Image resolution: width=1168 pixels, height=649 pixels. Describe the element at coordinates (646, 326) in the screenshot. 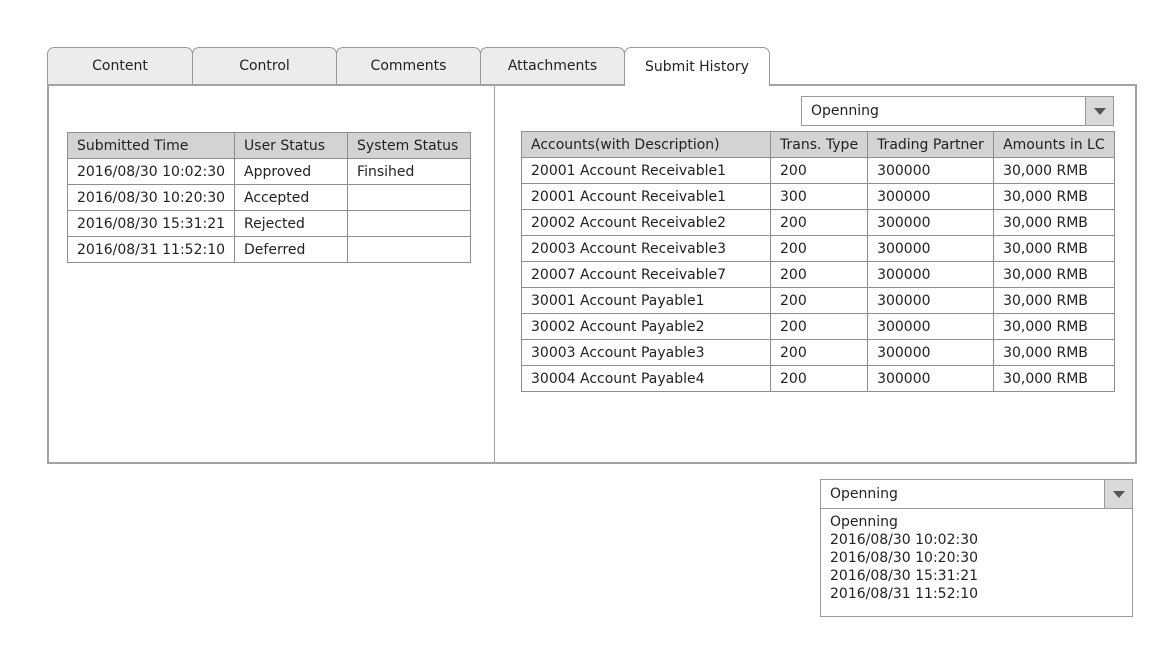

I see `account-cell: 30002 Account Payable2` at that location.